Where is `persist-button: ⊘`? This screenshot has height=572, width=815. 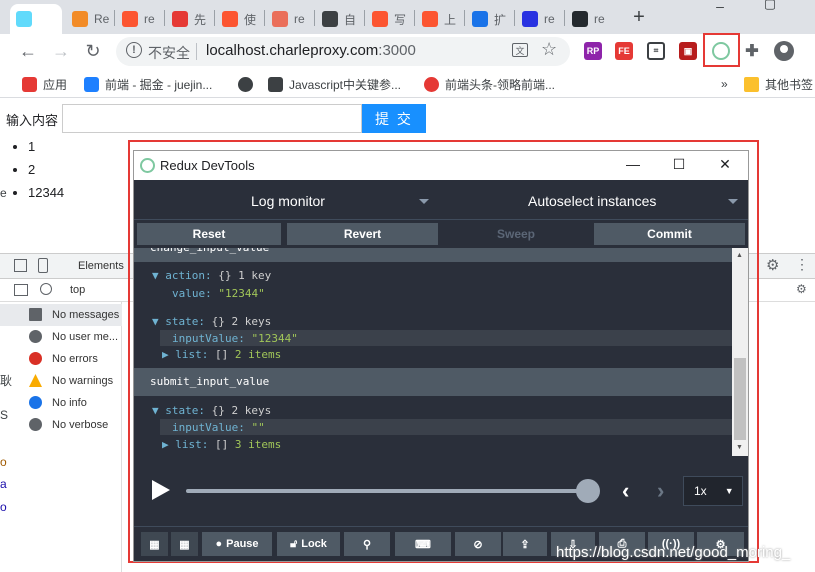
persist-button: ⊘ is located at coordinates (478, 544).